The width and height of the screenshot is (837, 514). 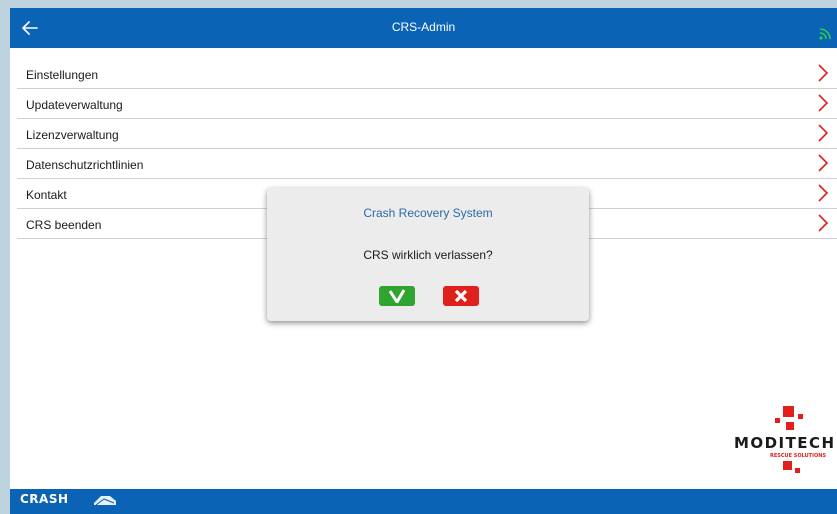 I want to click on confirm-button, so click(x=397, y=296).